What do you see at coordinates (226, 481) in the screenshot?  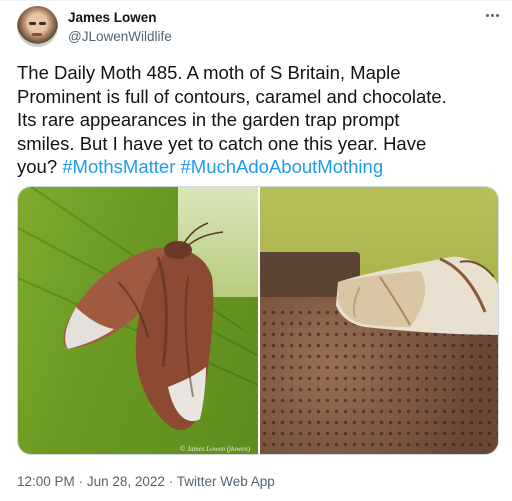 I see `source-app: Twitter Web App` at bounding box center [226, 481].